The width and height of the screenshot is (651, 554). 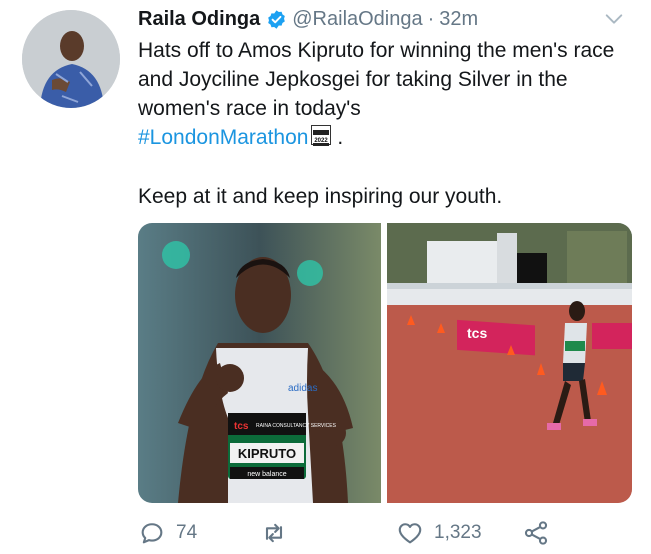 I want to click on hashtag-badge-icon: 2022, so click(x=321, y=135).